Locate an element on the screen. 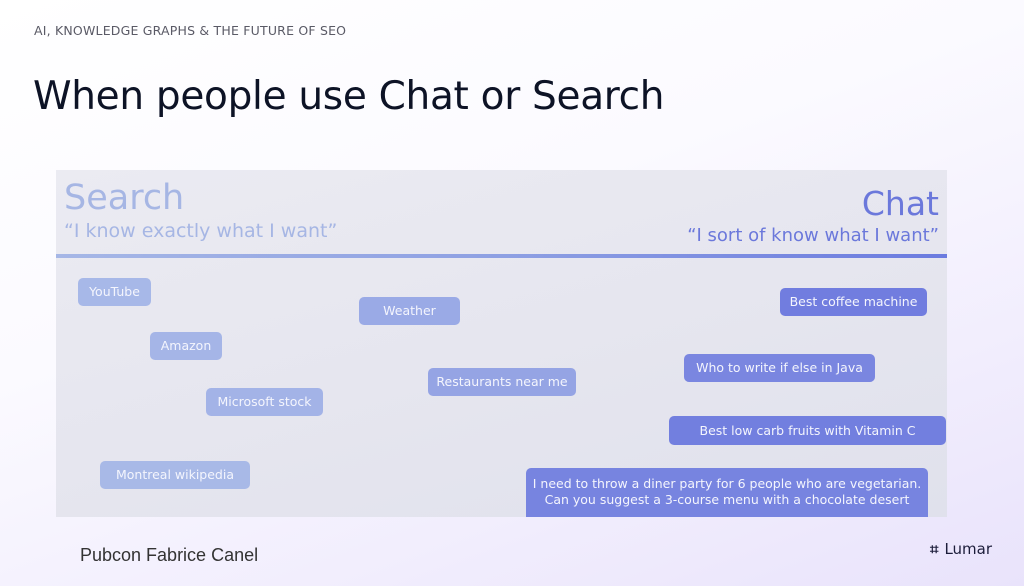 This screenshot has width=1024, height=586. presenter-name: Pubcon Fabrice Canel is located at coordinates (169, 555).